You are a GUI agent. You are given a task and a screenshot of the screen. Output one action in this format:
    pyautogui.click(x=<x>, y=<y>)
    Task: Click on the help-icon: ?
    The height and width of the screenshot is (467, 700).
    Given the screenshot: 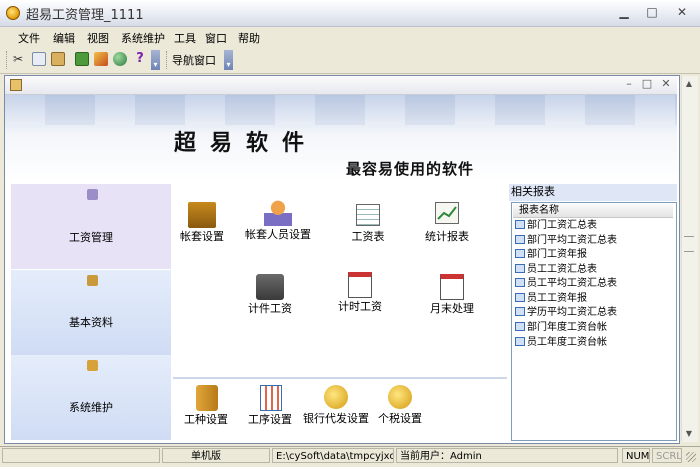 What is the action you would take?
    pyautogui.click(x=140, y=59)
    